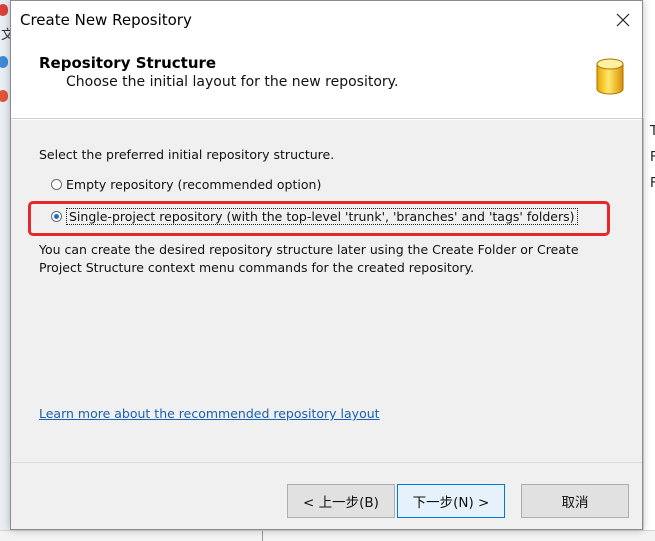 The image size is (655, 541). I want to click on background-glyph: T, so click(652, 131).